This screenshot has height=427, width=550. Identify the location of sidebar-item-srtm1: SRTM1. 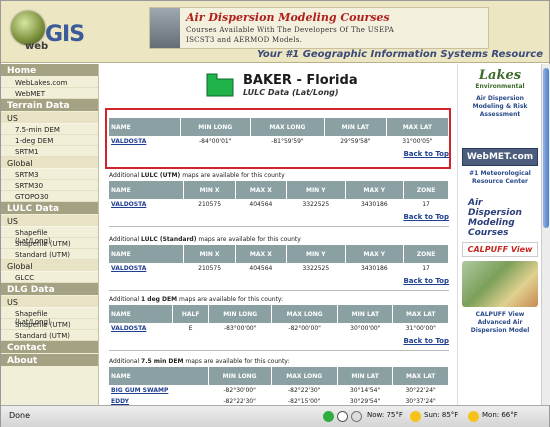
(49, 151).